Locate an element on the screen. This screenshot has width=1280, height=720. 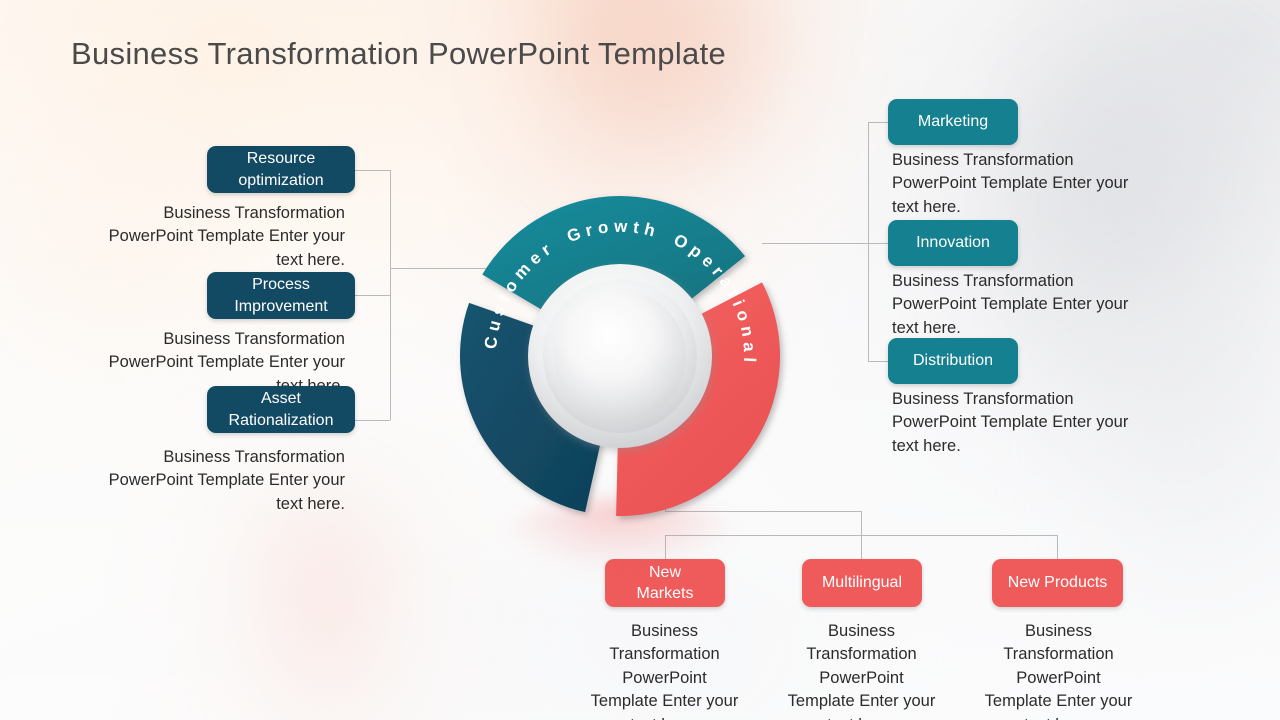
left-item-1-pill: Resource optimization is located at coordinates (281, 169).